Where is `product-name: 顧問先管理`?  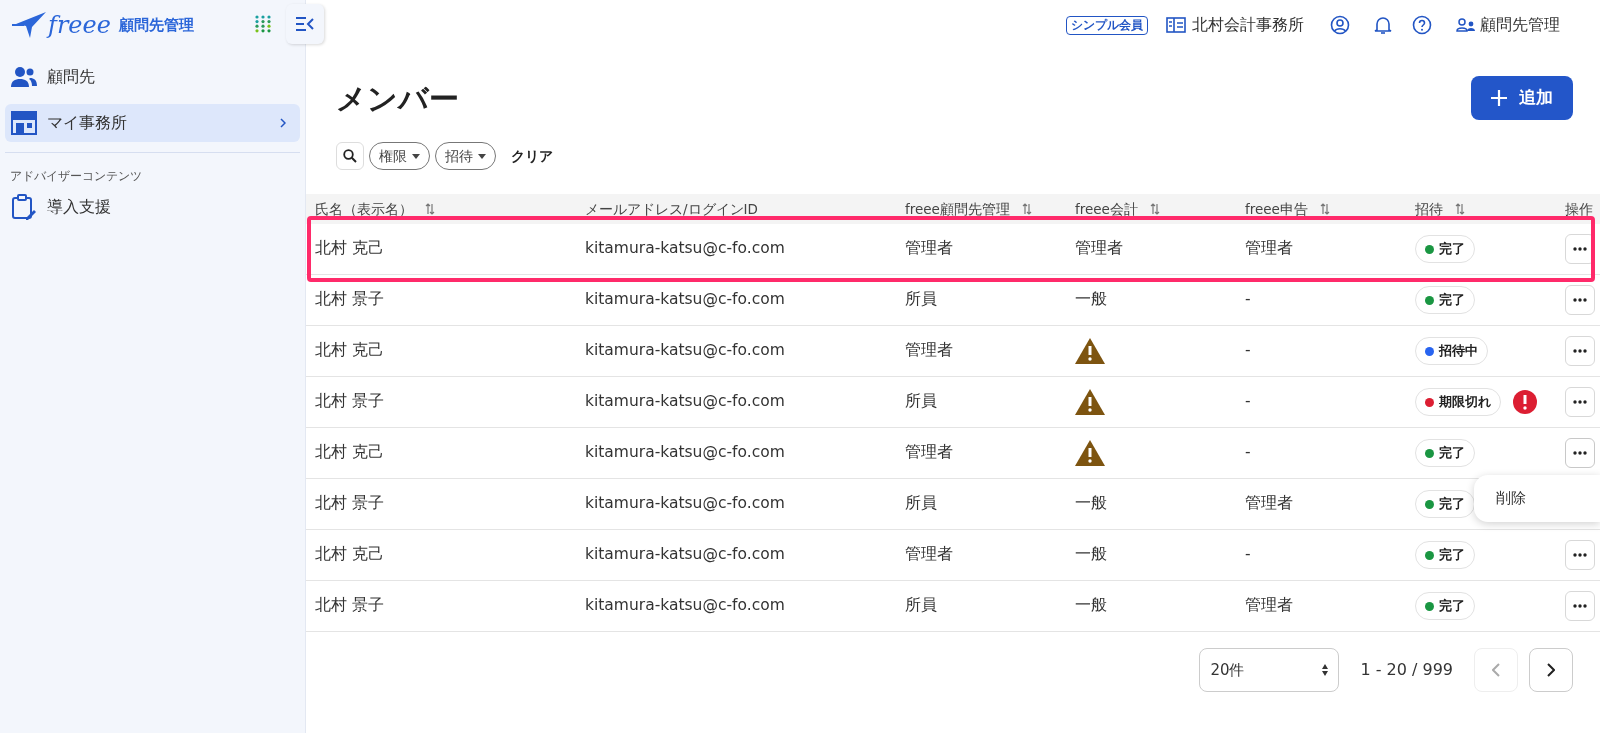 product-name: 顧問先管理 is located at coordinates (156, 25).